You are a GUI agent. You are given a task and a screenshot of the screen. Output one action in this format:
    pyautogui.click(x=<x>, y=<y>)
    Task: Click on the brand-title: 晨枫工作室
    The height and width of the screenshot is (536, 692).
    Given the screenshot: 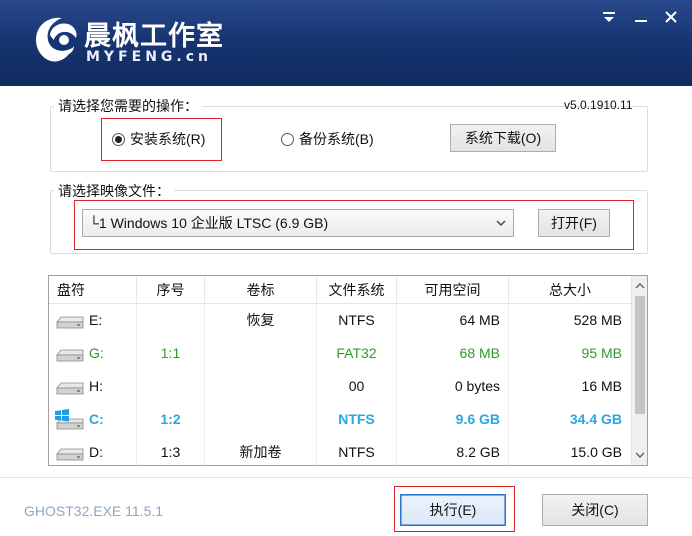 What is the action you would take?
    pyautogui.click(x=154, y=36)
    